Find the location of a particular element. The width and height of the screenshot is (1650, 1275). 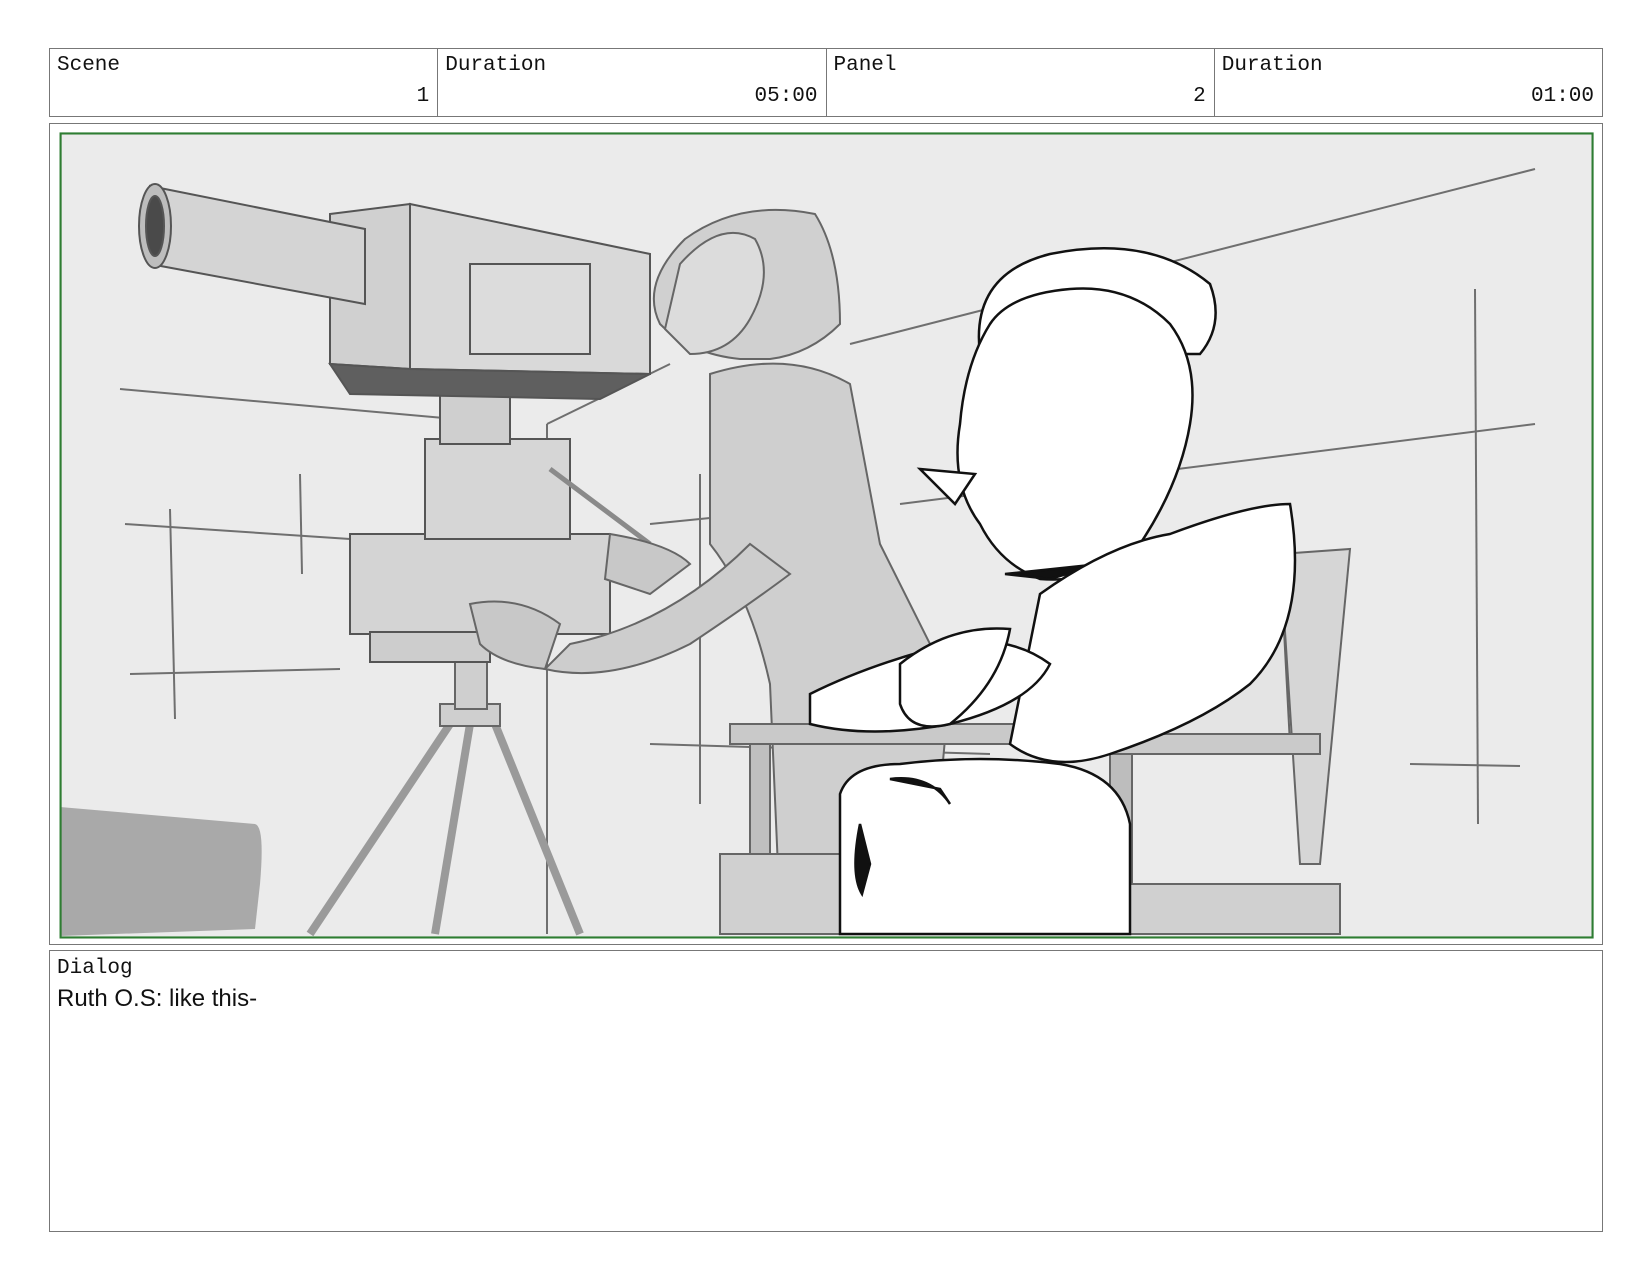

panel-cell: Panel 2 is located at coordinates (1021, 82).